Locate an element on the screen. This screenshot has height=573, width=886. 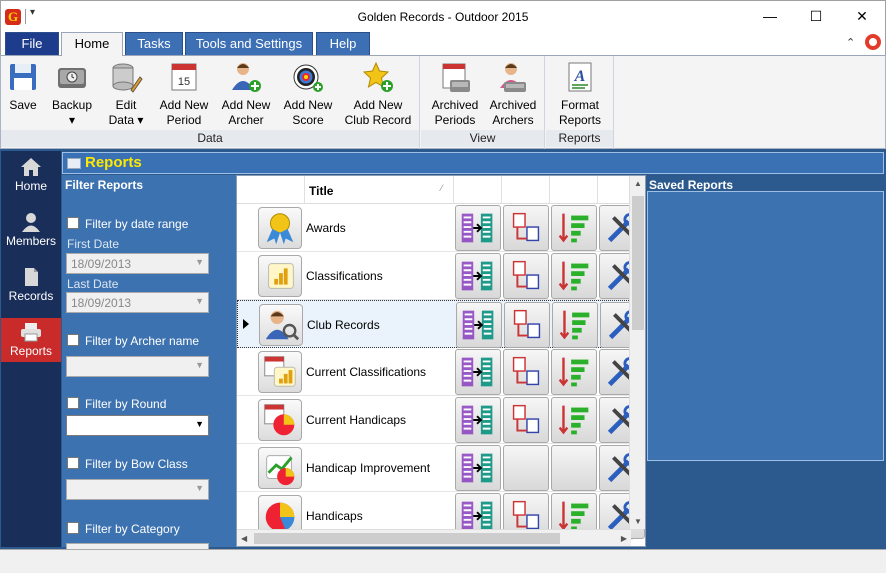
format-reports-button: A Format Reports is located at coordinates (580, 94).